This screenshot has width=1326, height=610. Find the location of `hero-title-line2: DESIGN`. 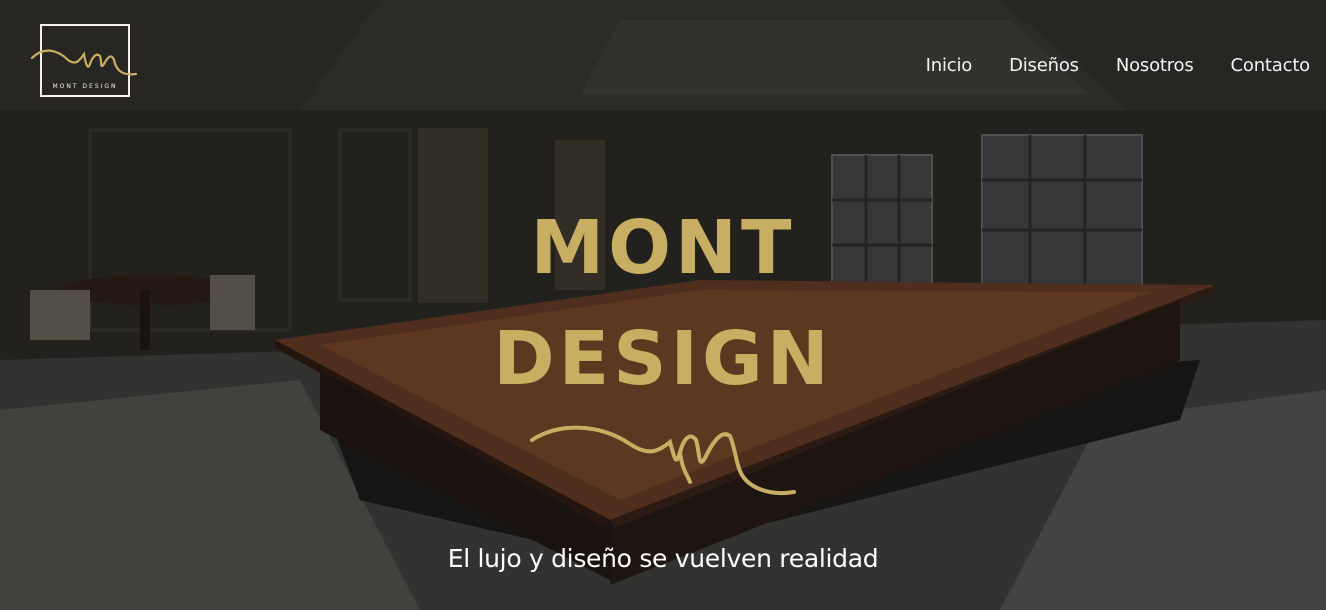

hero-title-line2: DESIGN is located at coordinates (663, 359).